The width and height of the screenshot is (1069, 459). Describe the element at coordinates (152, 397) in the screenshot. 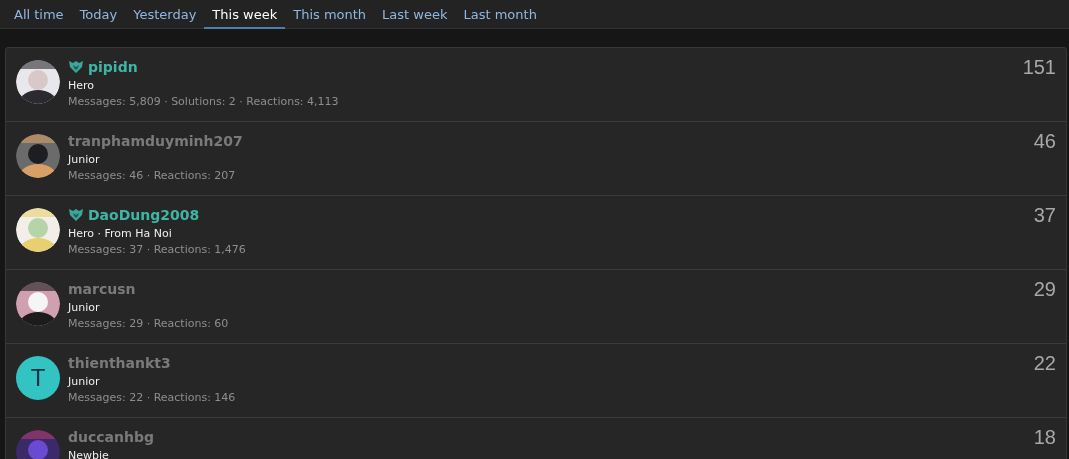

I see `user-stats: Messages: 22 · Reactions: 146` at that location.